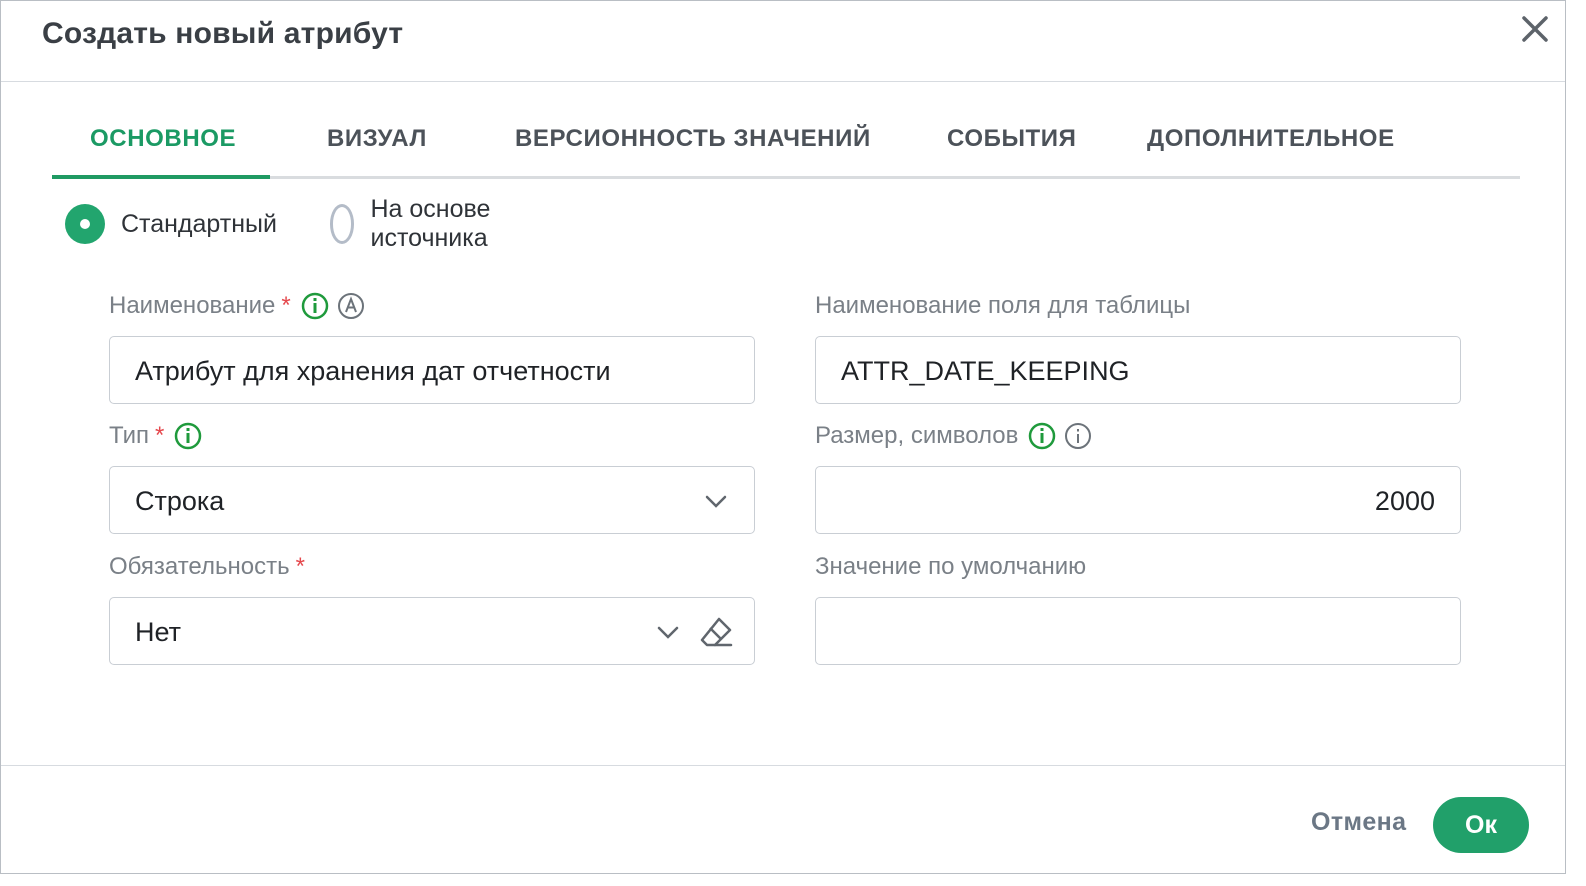 This screenshot has width=1586, height=886. I want to click on mandatory-select-value: Нет, so click(158, 632).